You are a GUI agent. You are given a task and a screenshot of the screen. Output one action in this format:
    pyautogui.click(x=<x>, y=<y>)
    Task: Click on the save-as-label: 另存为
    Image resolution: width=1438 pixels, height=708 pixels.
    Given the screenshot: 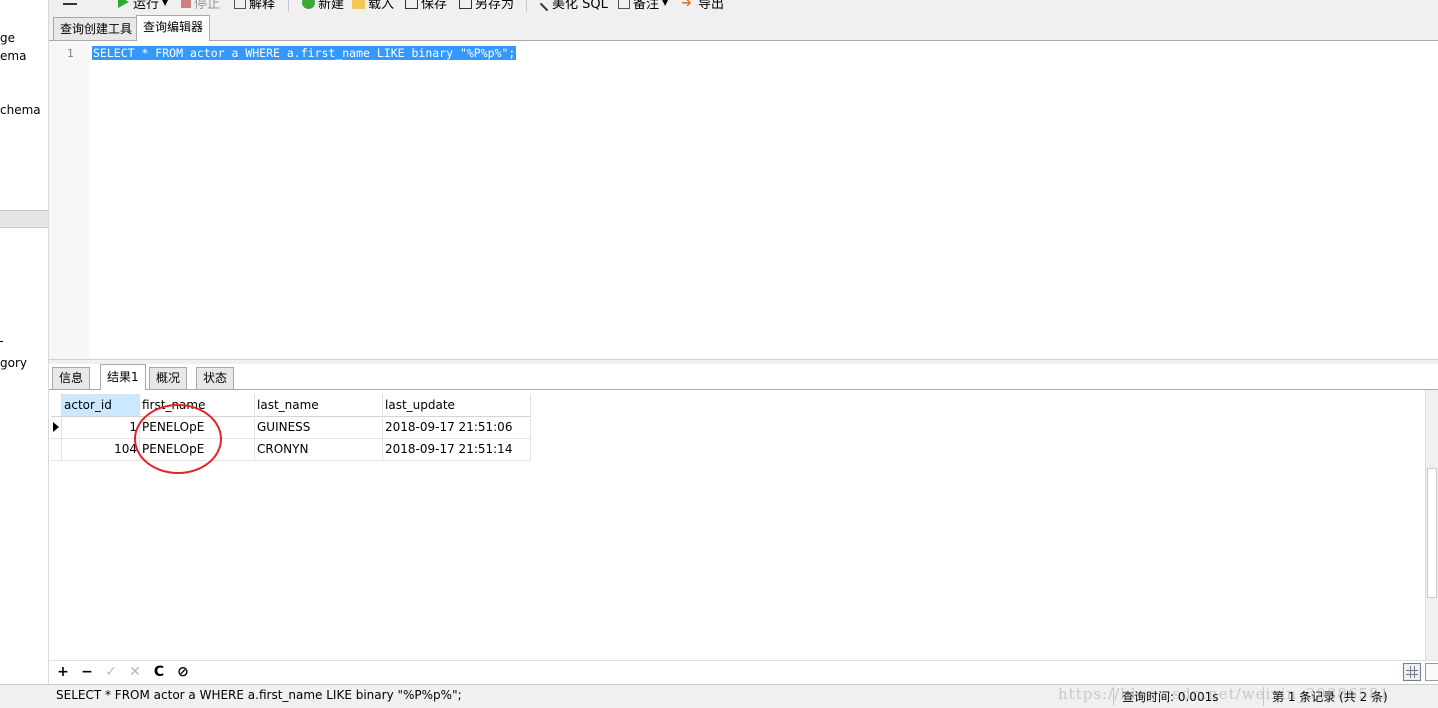 What is the action you would take?
    pyautogui.click(x=495, y=6)
    